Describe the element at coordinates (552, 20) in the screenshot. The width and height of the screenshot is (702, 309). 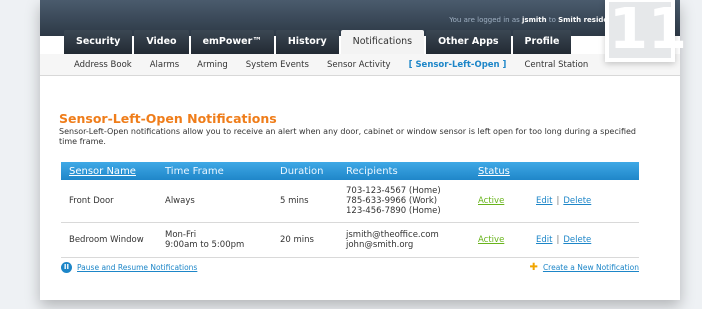
I see `login-to: to` at that location.